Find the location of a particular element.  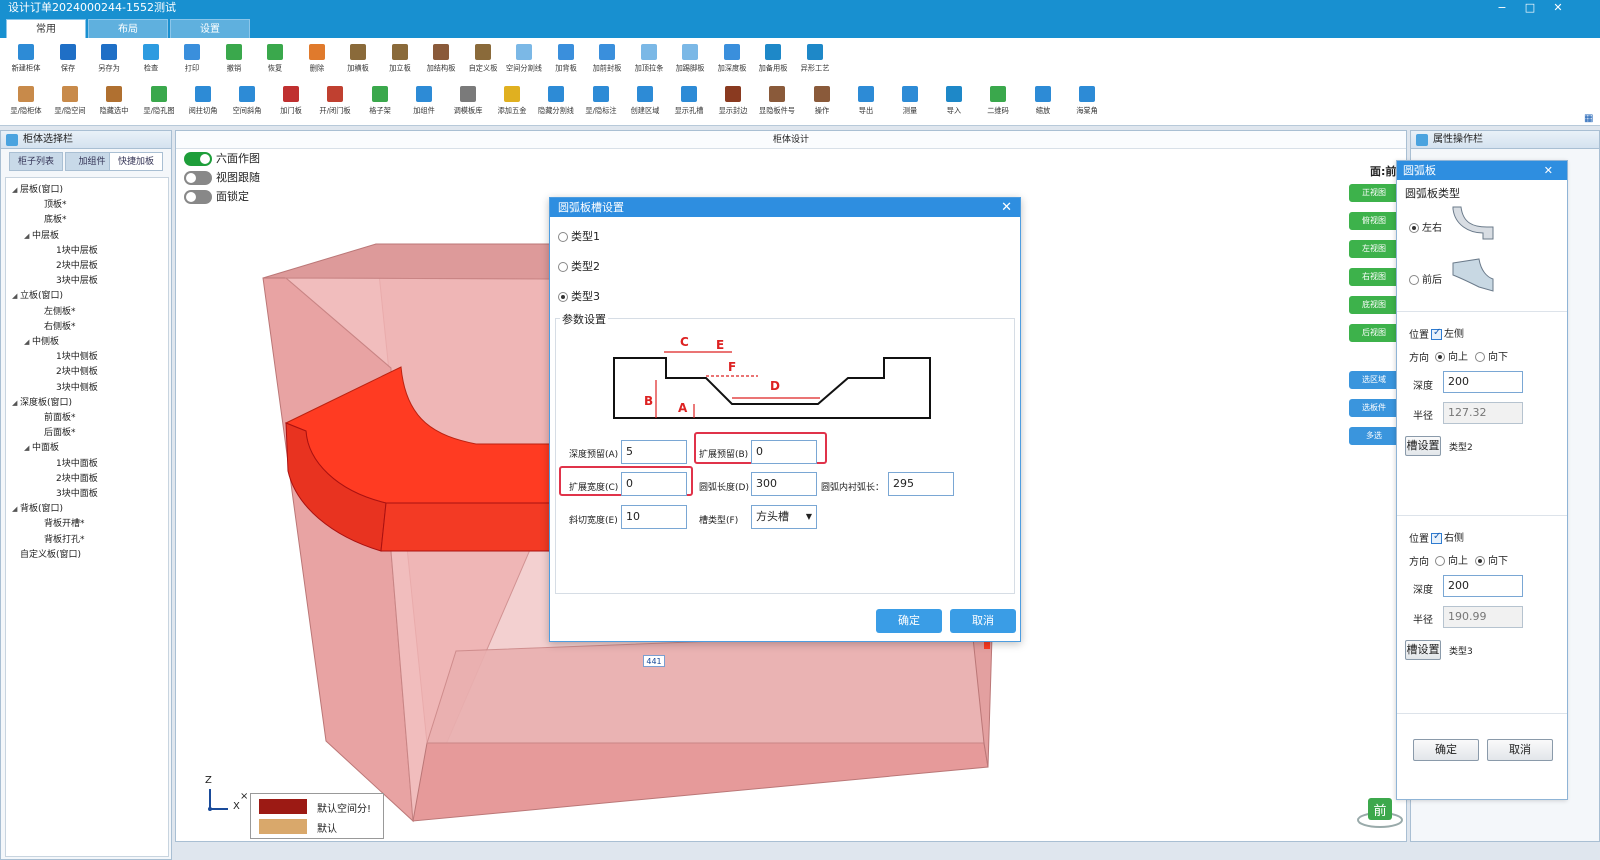

add-spare-board-button: 加备用板 is located at coordinates (773, 59).